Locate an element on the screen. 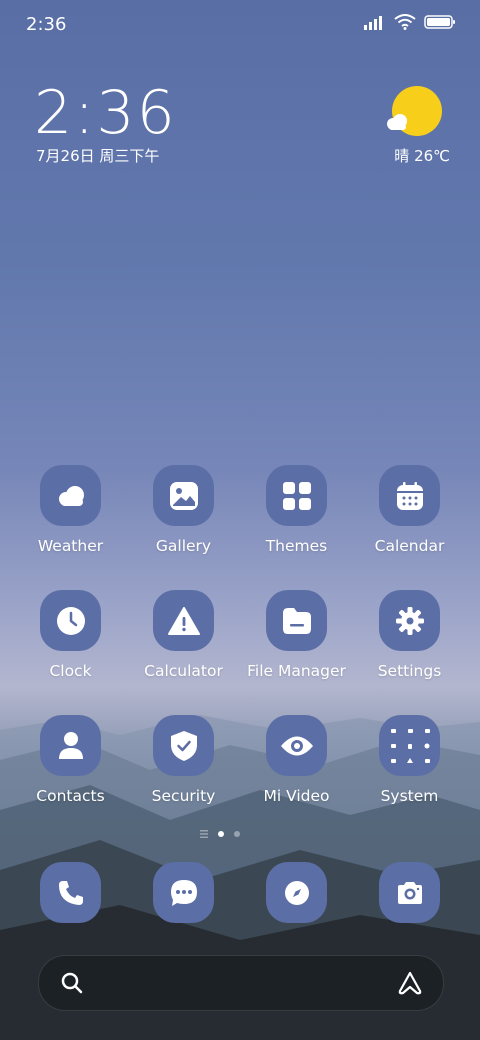 This screenshot has width=480, height=1040. app-label: File Manager is located at coordinates (296, 671).